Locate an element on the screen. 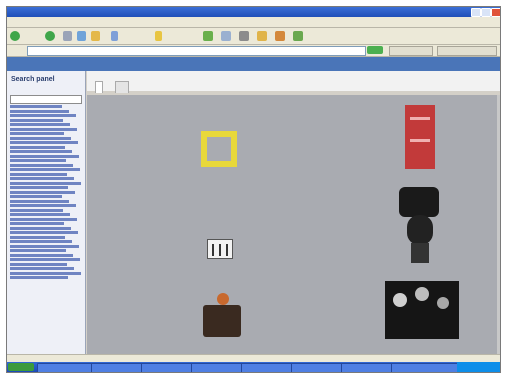  figure-with-chest-icon is located at coordinates (222, 317).